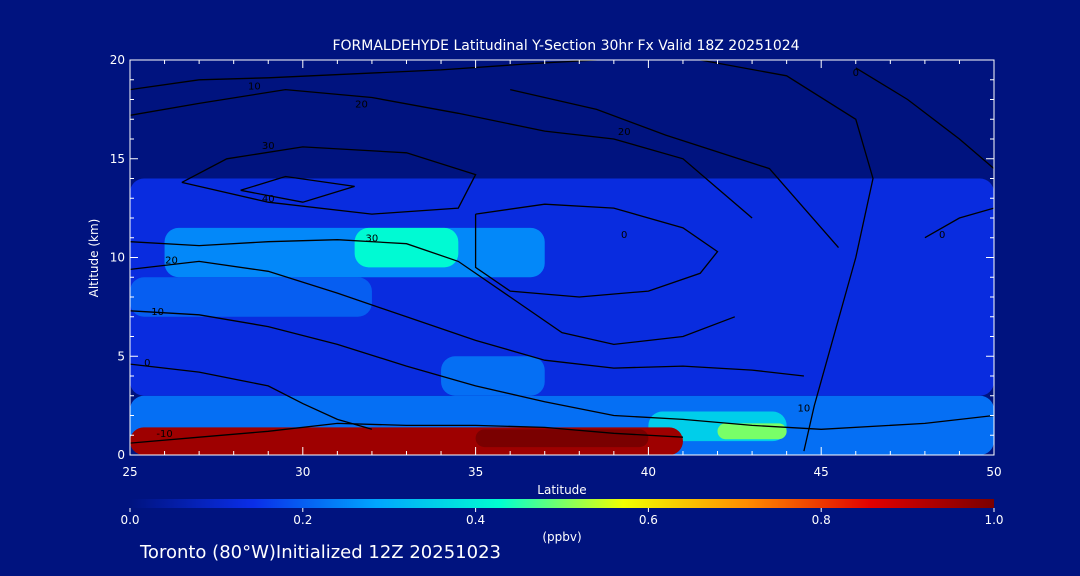 This screenshot has height=576, width=1080. What do you see at coordinates (562, 517) in the screenshot?
I see `colorbar-ticks: 0.0 0.2 0.4 0.6 0.8 1.0` at bounding box center [562, 517].